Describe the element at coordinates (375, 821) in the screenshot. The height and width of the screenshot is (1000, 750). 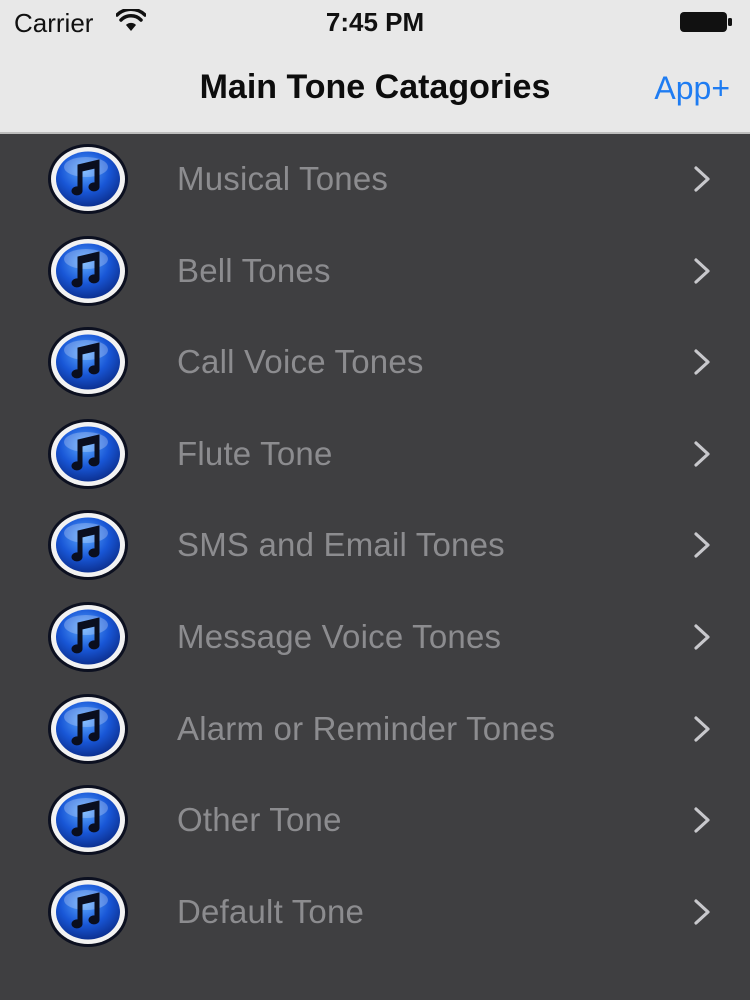
I see `list-item: Other Tone` at that location.